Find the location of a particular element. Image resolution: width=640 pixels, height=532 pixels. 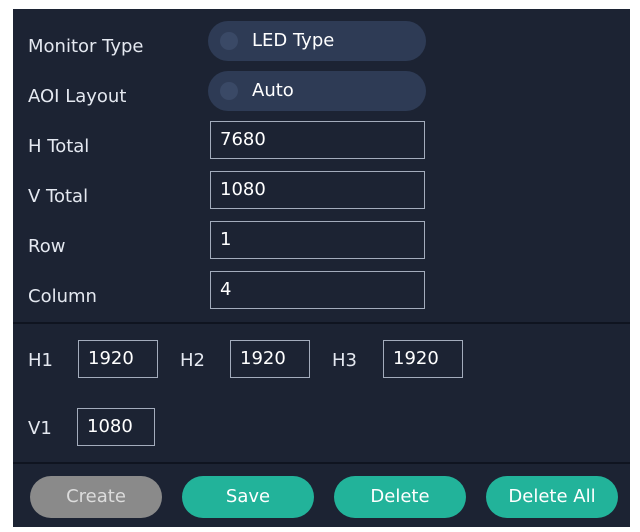

h-total-label: H Total is located at coordinates (59, 146).